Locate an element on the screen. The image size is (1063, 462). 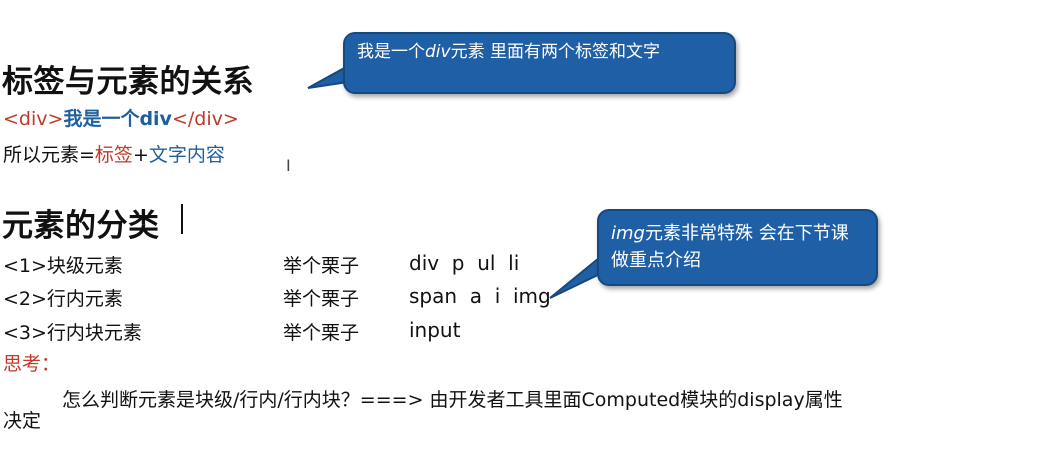
item-2-label: <2>行内元素 is located at coordinates (63, 299).